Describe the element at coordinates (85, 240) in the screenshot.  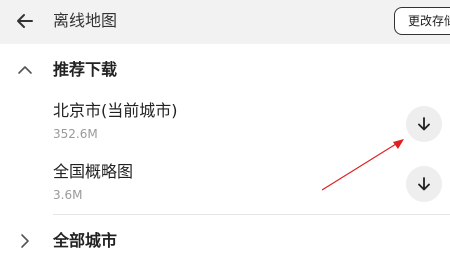
I see `section-all-cities-label: 全部城市` at that location.